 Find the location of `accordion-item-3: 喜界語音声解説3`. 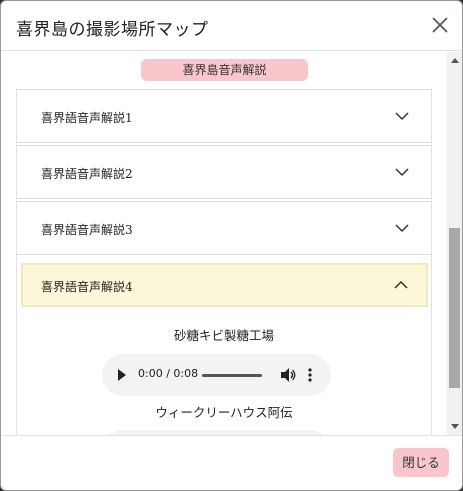

accordion-item-3: 喜界語音声解説3 is located at coordinates (224, 228).